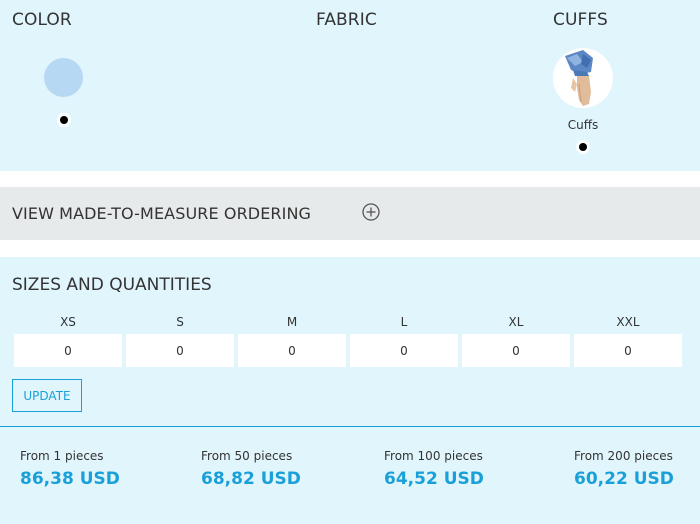 The width and height of the screenshot is (700, 524). I want to click on price-tier: From 1 pieces 86,38 USD, so click(70, 469).